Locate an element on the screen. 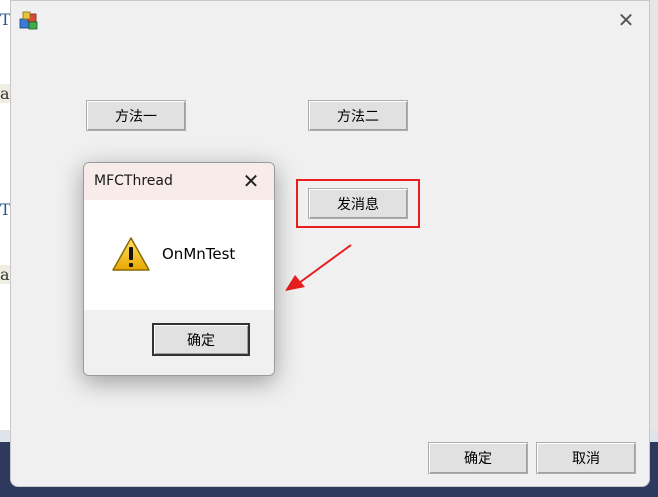 The height and width of the screenshot is (497, 658). message-text: OnMnTest is located at coordinates (199, 254).